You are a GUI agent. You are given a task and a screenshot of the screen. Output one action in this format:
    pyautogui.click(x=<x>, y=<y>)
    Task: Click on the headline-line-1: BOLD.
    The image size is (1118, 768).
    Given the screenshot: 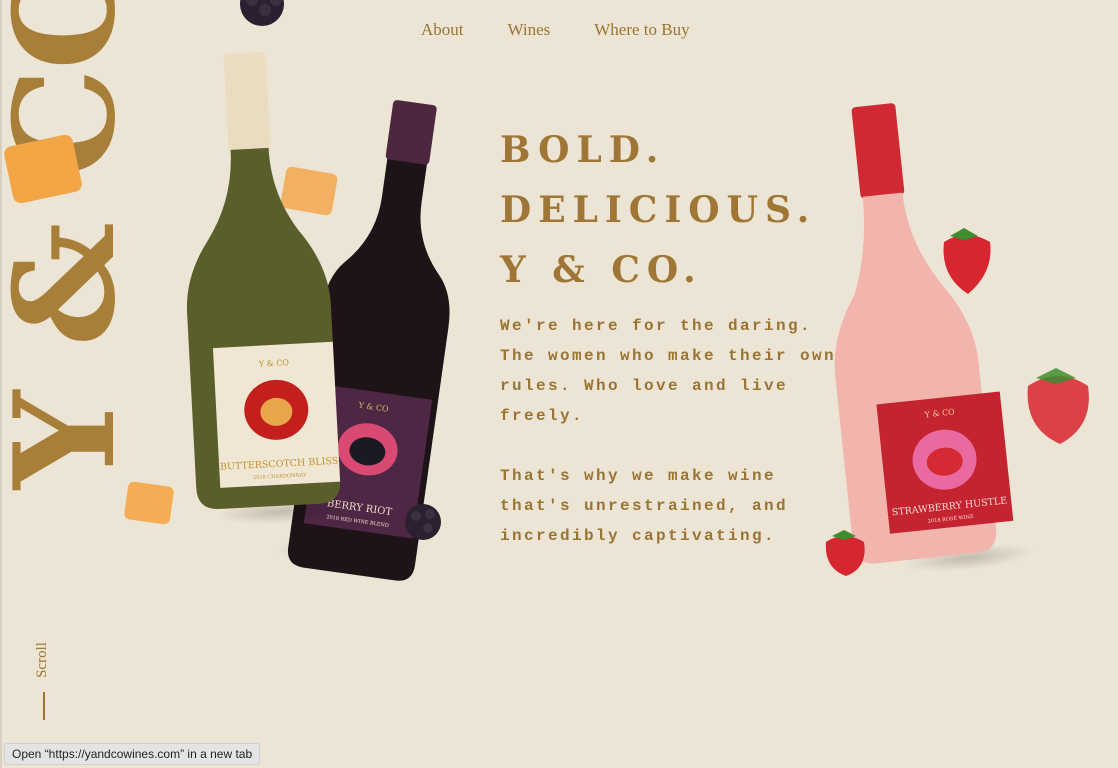 What is the action you would take?
    pyautogui.click(x=583, y=150)
    